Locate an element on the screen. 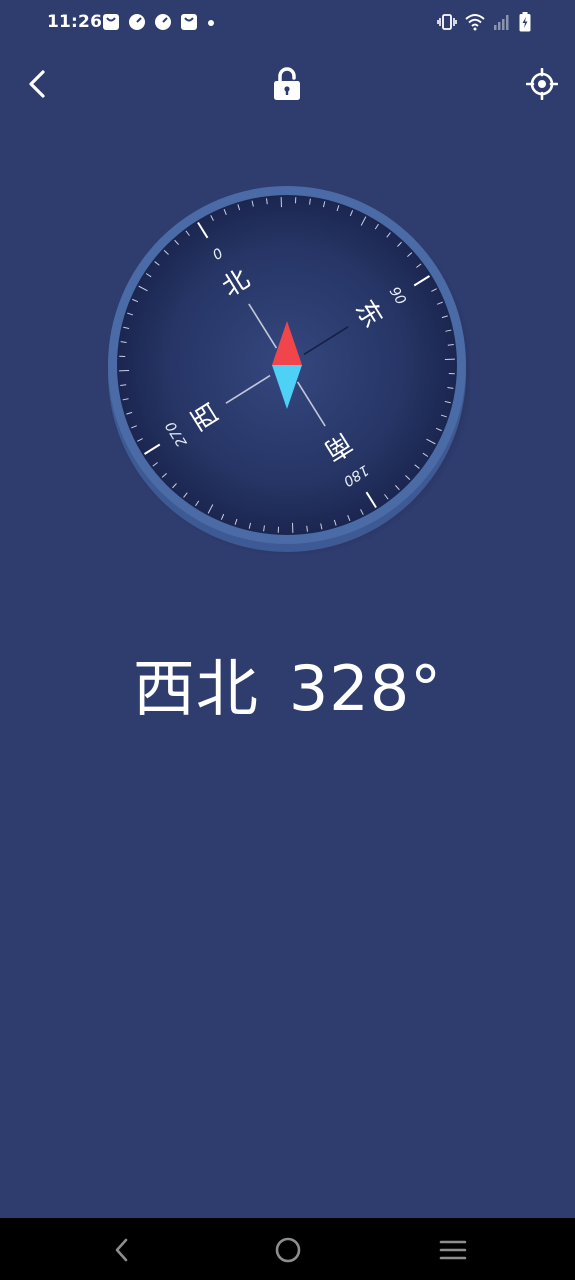  status-bar: 11:26 is located at coordinates (287, 23).